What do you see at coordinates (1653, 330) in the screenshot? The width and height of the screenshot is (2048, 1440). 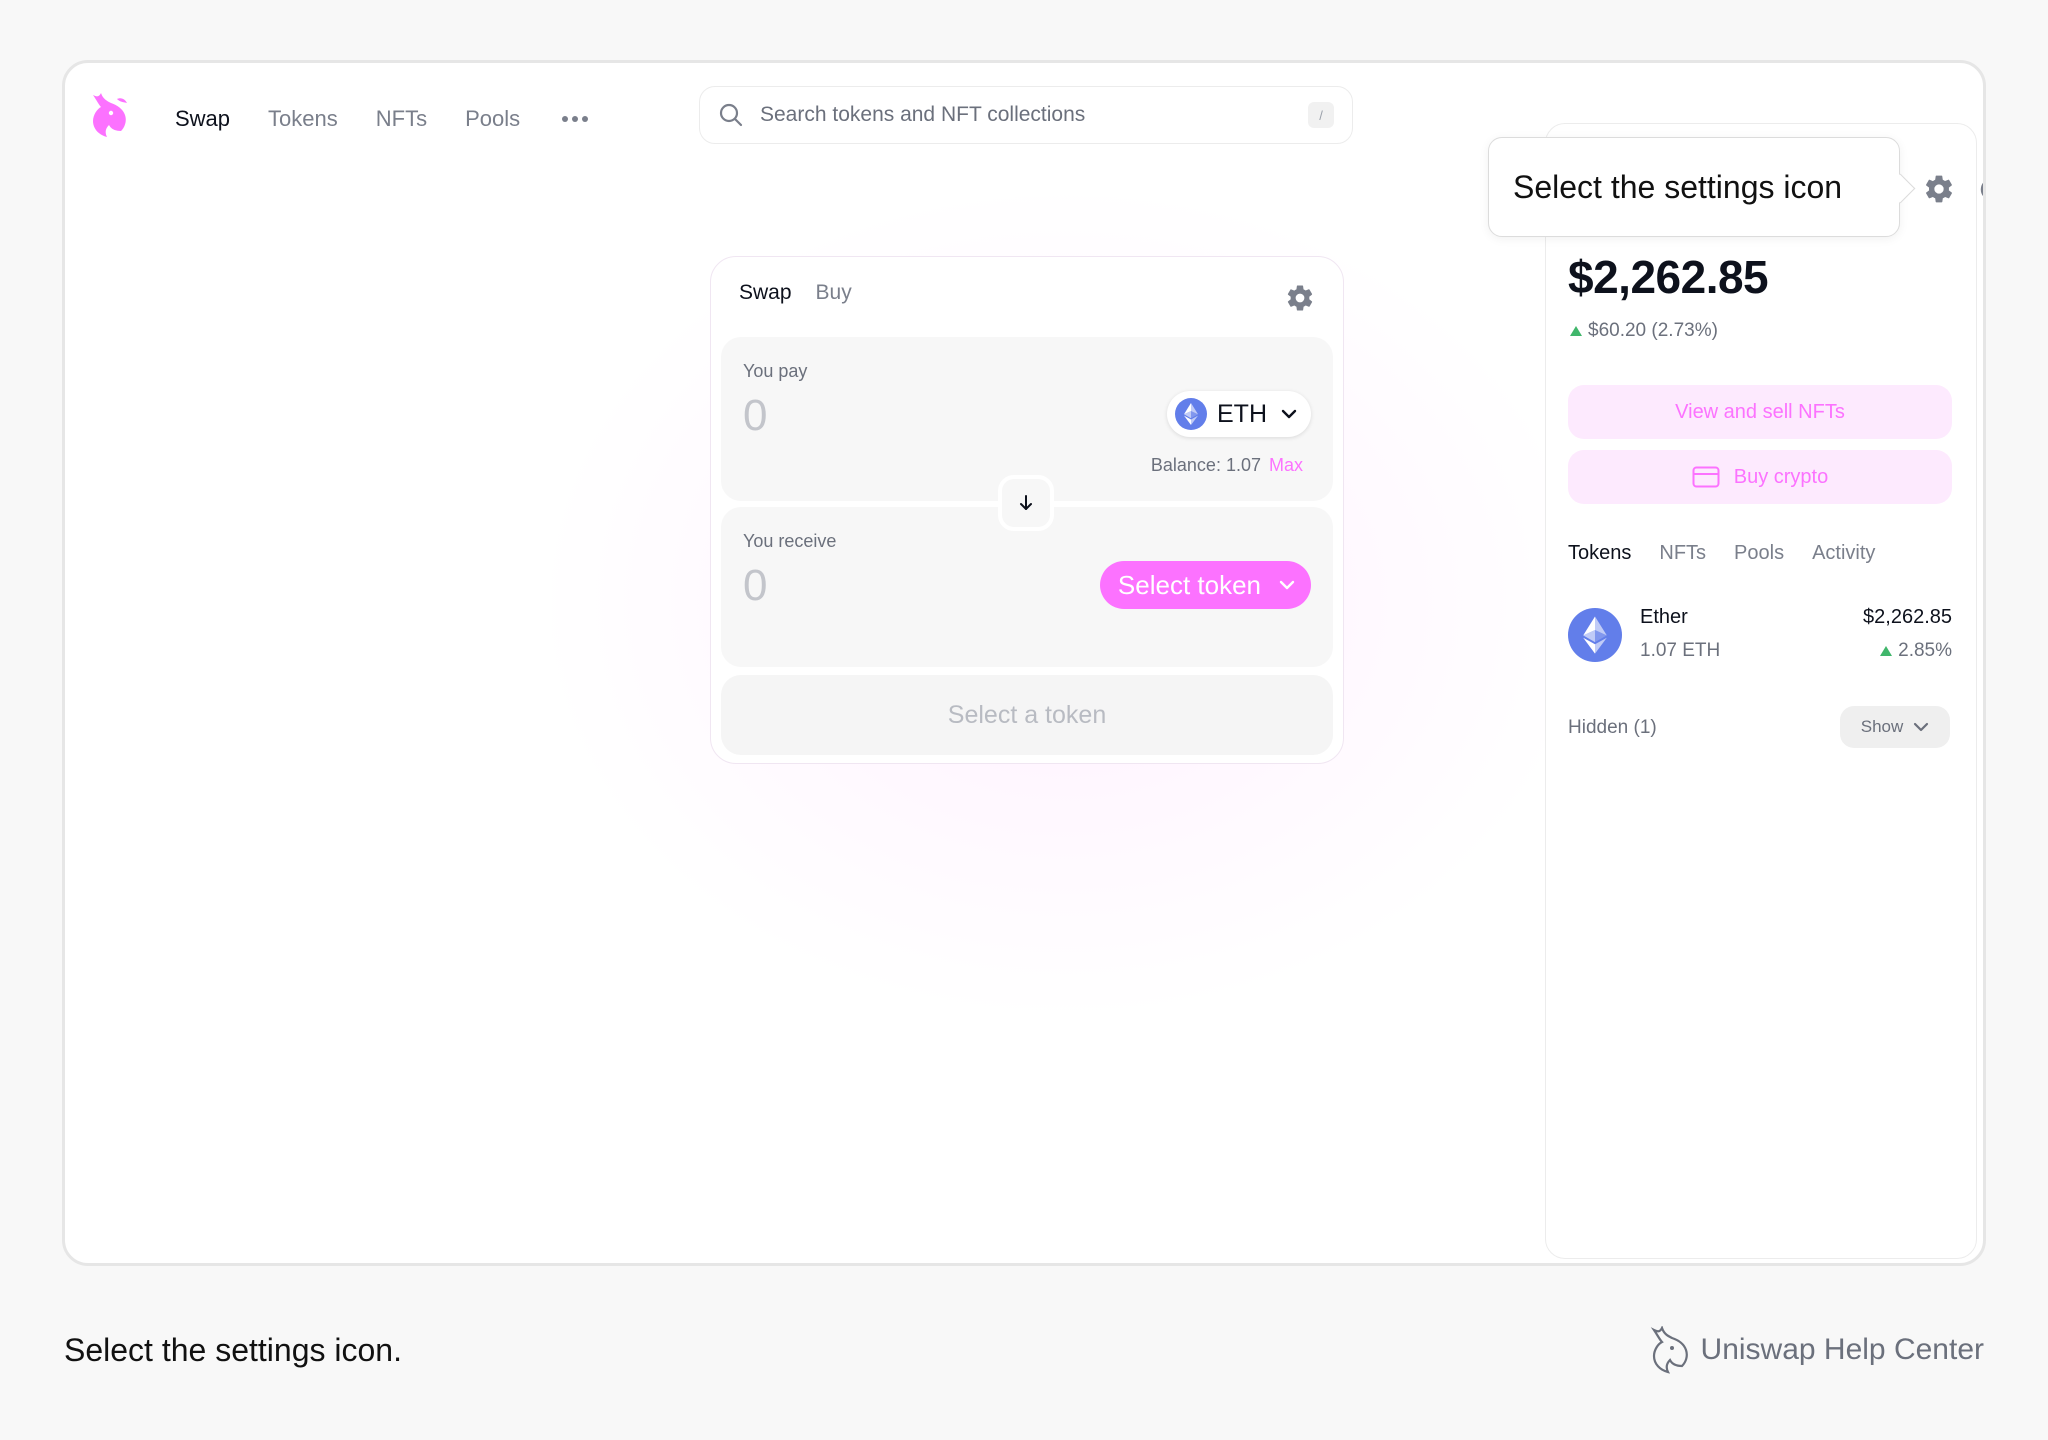 I see `portfolio-change-text: $60.20 (2.73%)` at bounding box center [1653, 330].